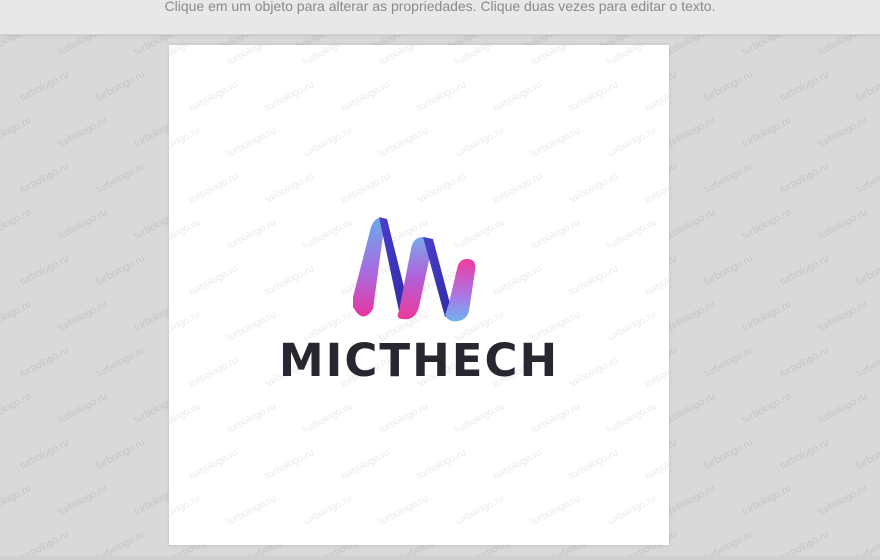  Describe the element at coordinates (419, 360) in the screenshot. I see `brand-name-text: MICTHECH` at that location.